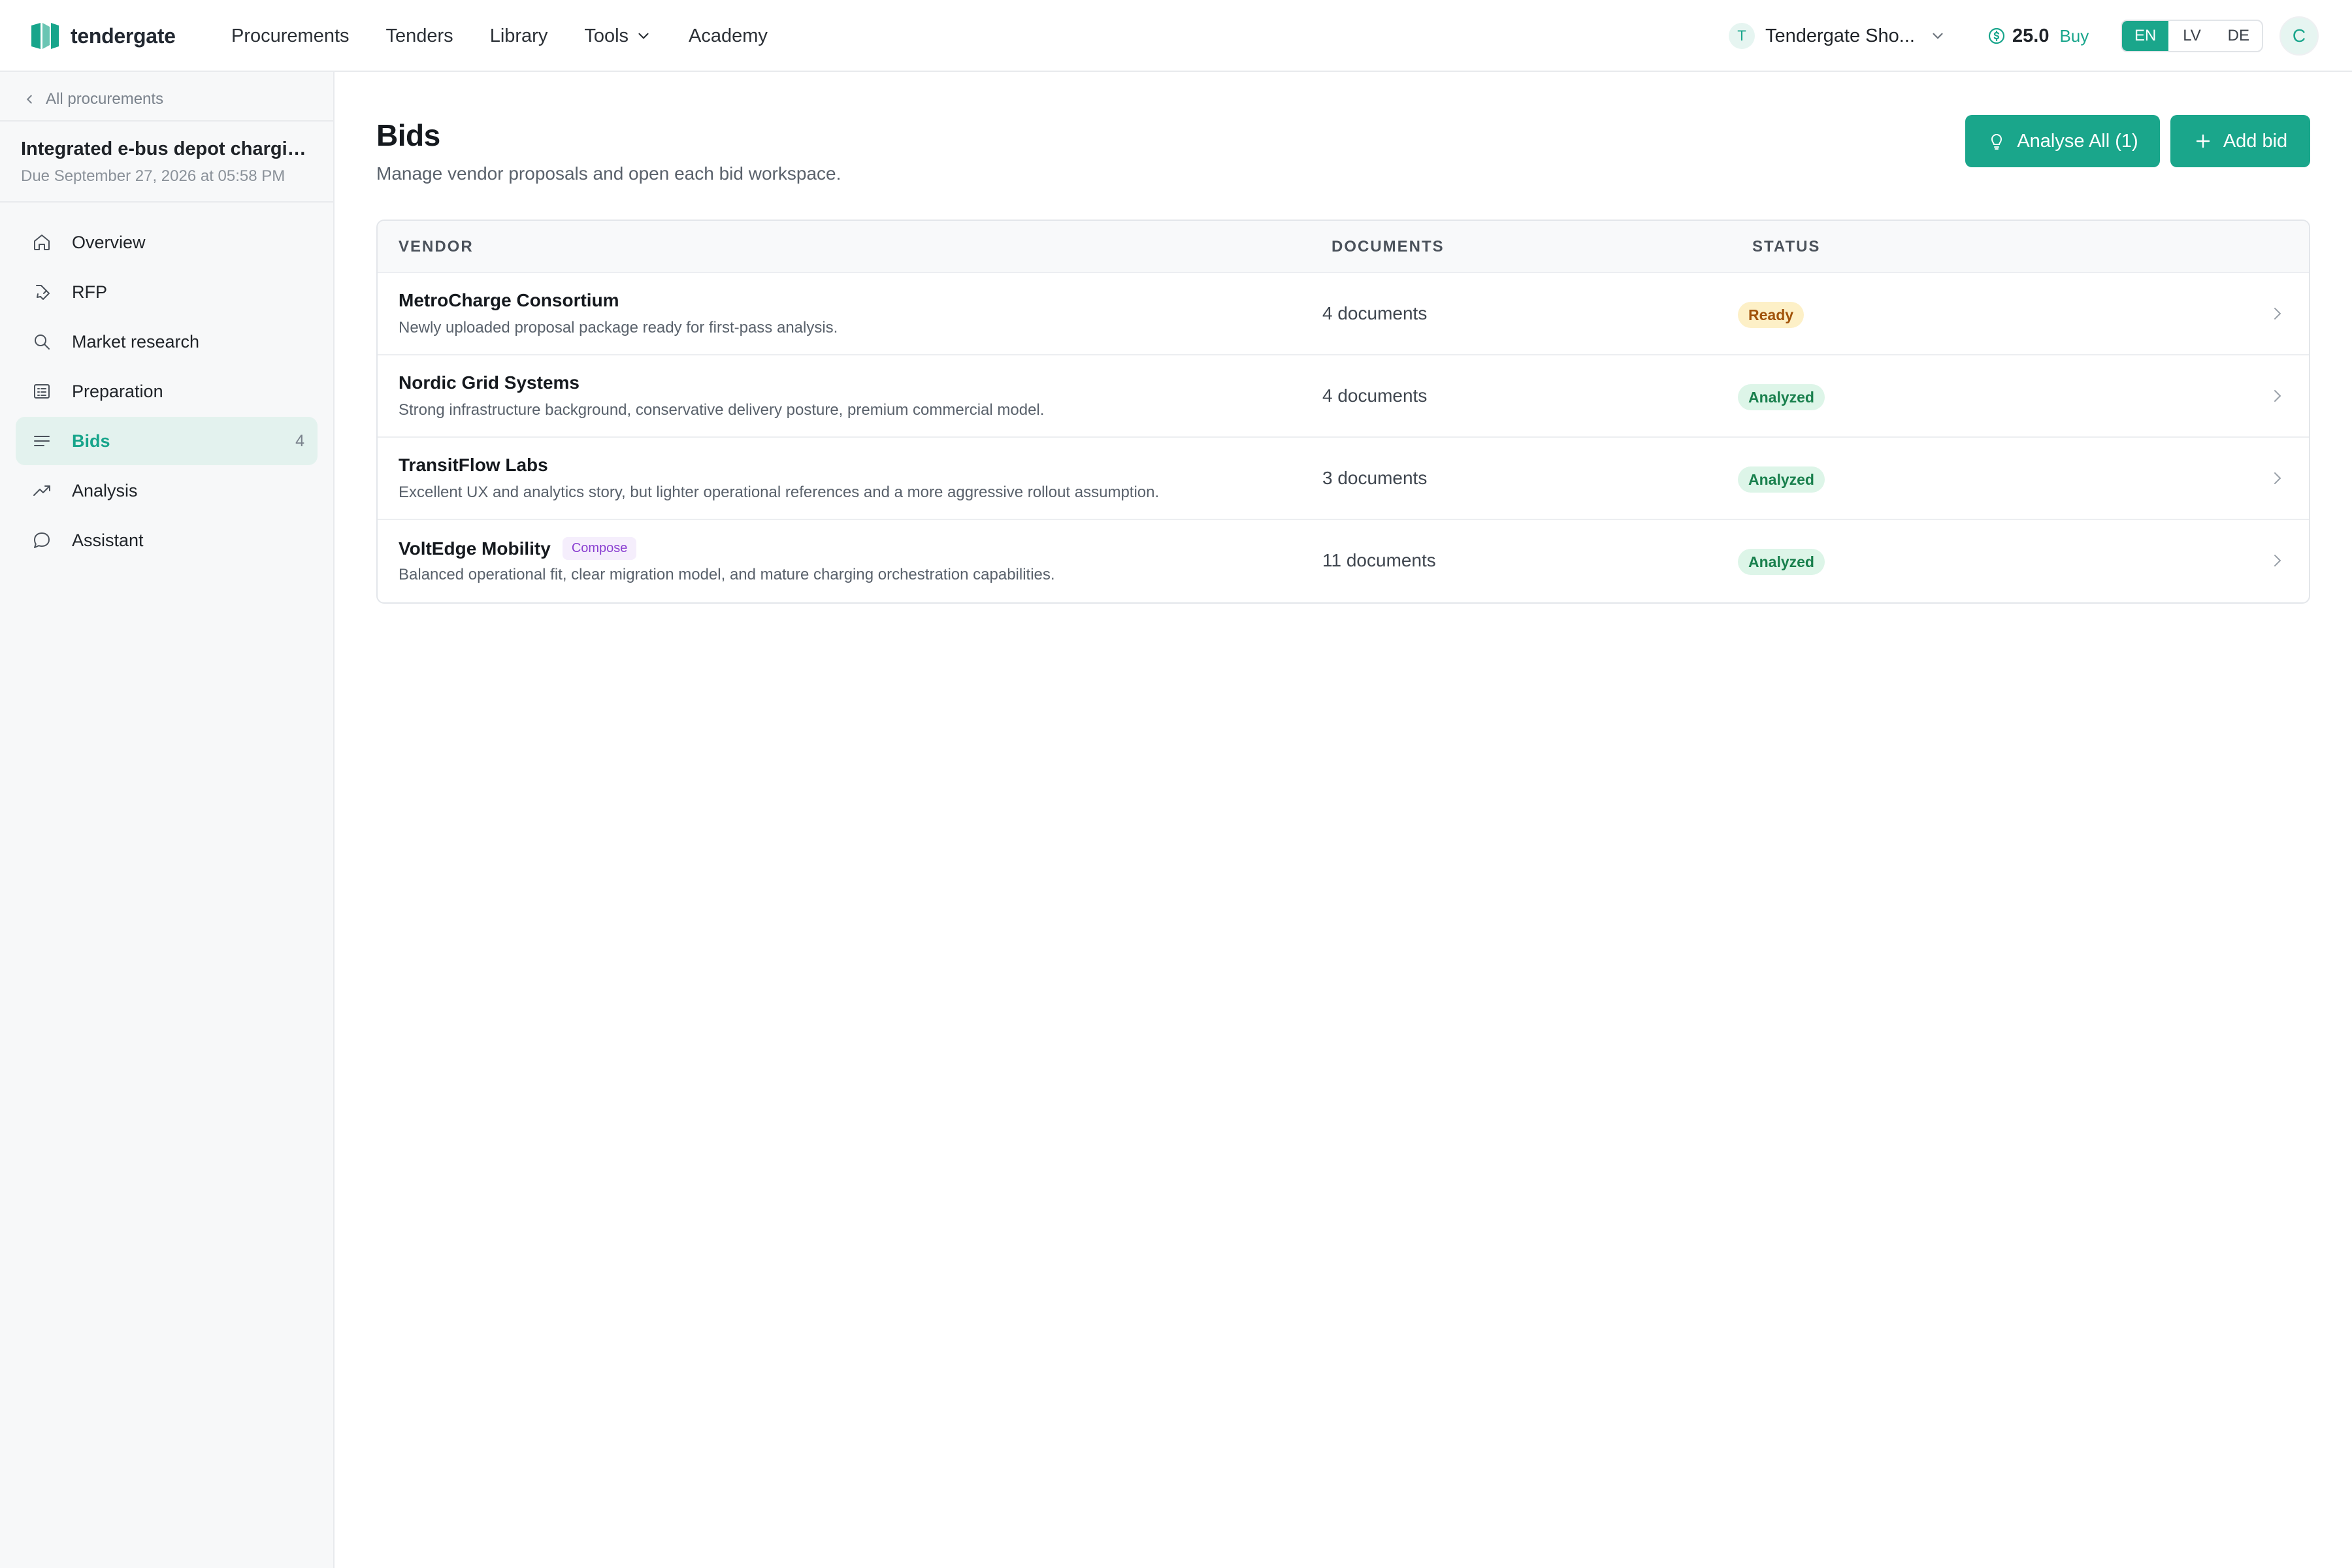 This screenshot has height=1568, width=2352. I want to click on procurement-due-date: Due September 27, 2026 at 05:58 PM, so click(153, 176).